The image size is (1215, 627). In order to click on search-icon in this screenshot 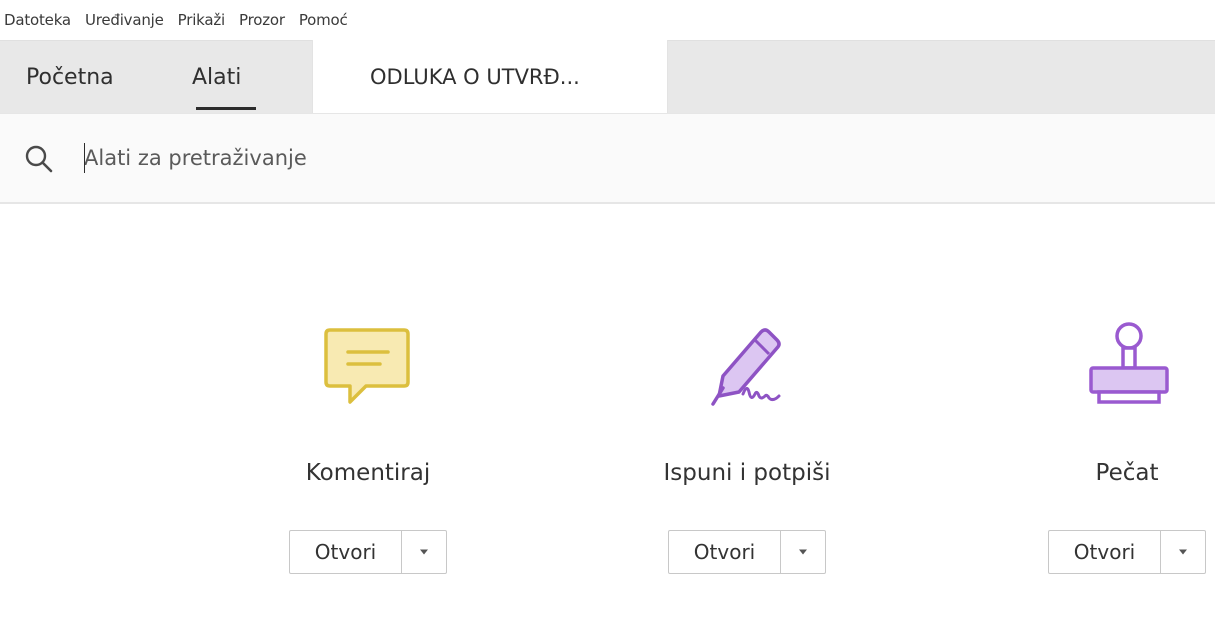, I will do `click(39, 159)`.